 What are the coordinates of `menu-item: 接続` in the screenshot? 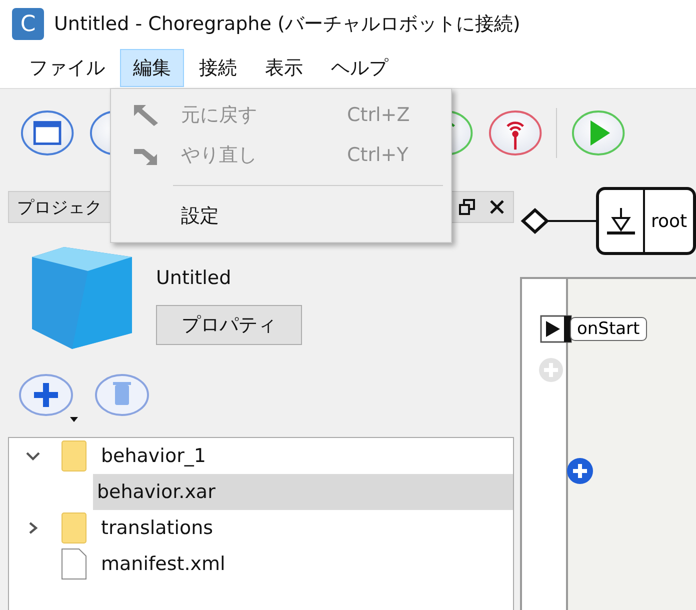 It's located at (218, 68).